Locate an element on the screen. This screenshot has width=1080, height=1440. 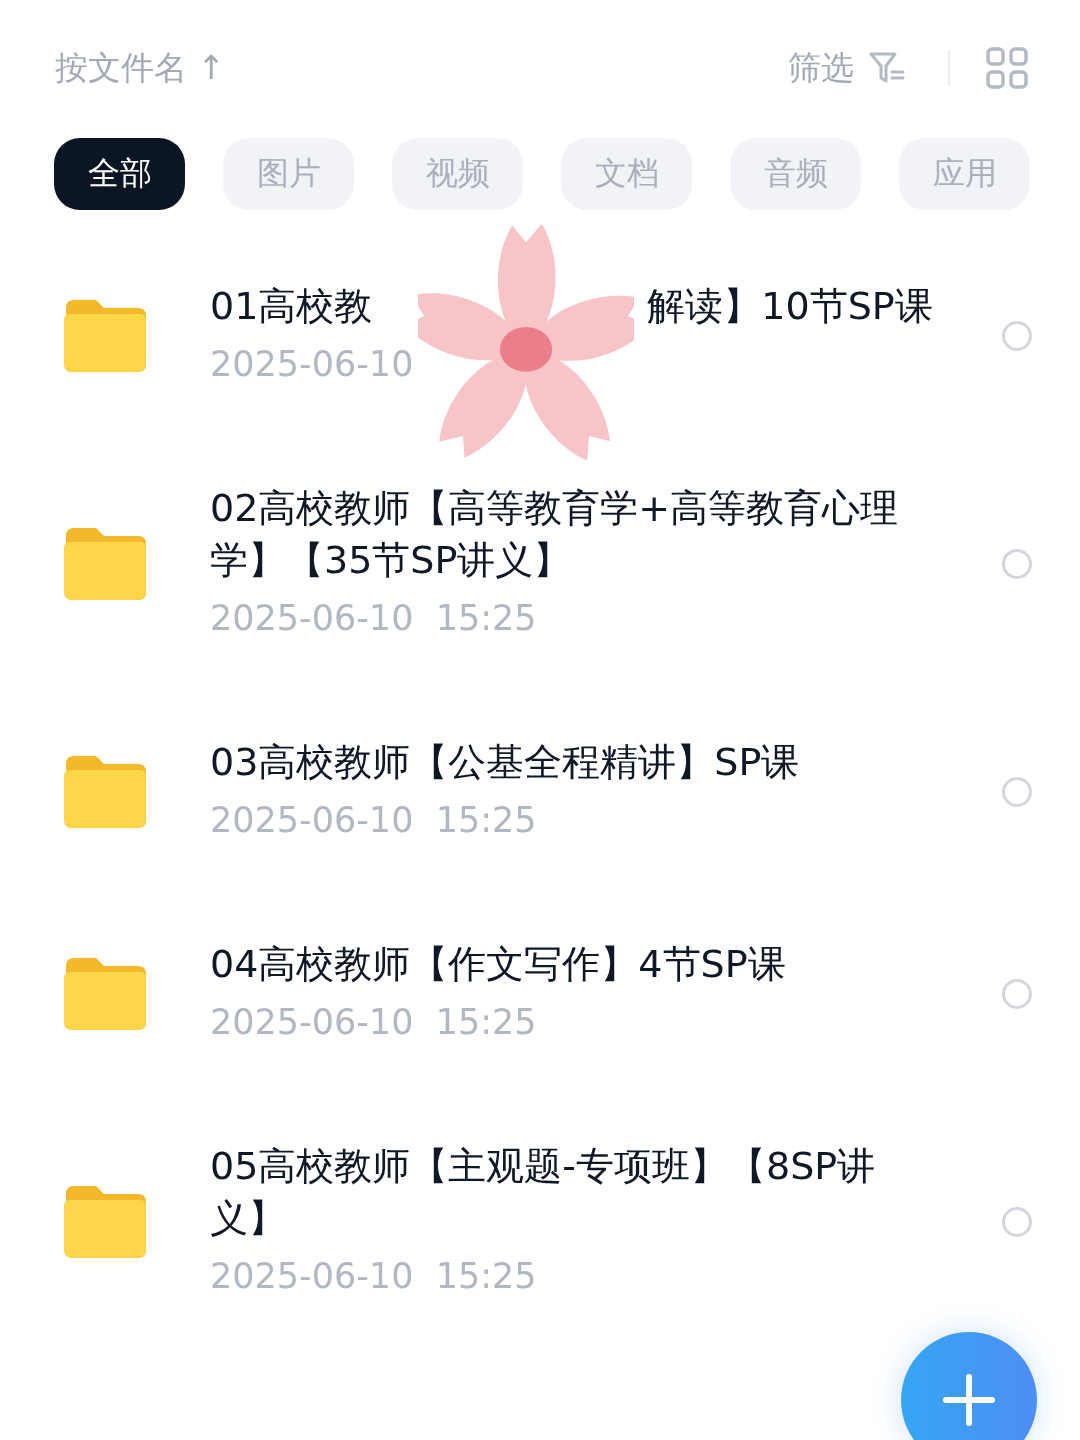
folder-name: 解读】10节SP课 is located at coordinates (790, 306).